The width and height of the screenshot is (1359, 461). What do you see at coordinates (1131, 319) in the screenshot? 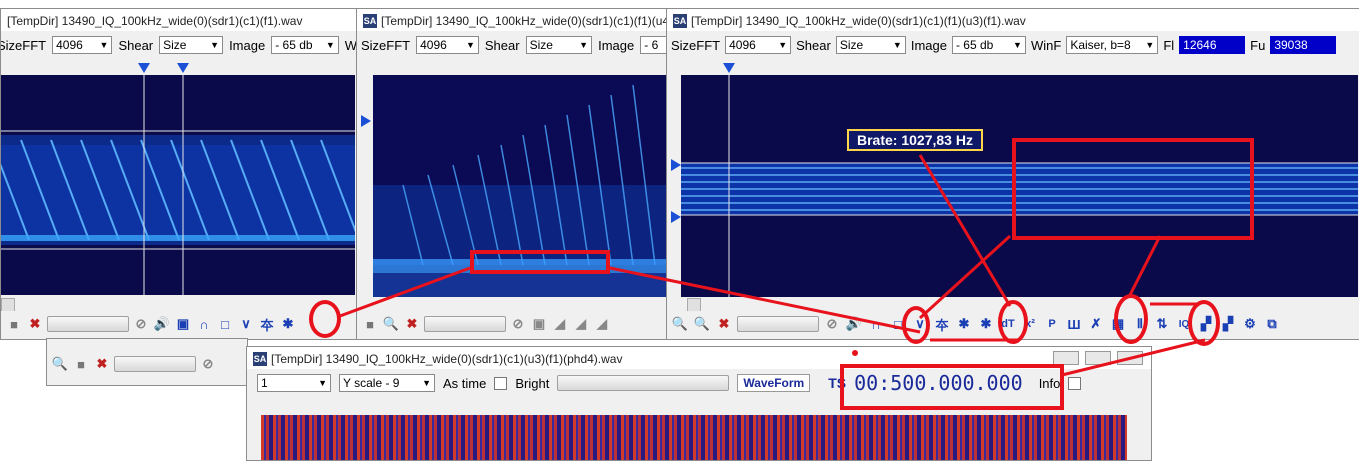
I see `annotation-oval-bars` at bounding box center [1131, 319].